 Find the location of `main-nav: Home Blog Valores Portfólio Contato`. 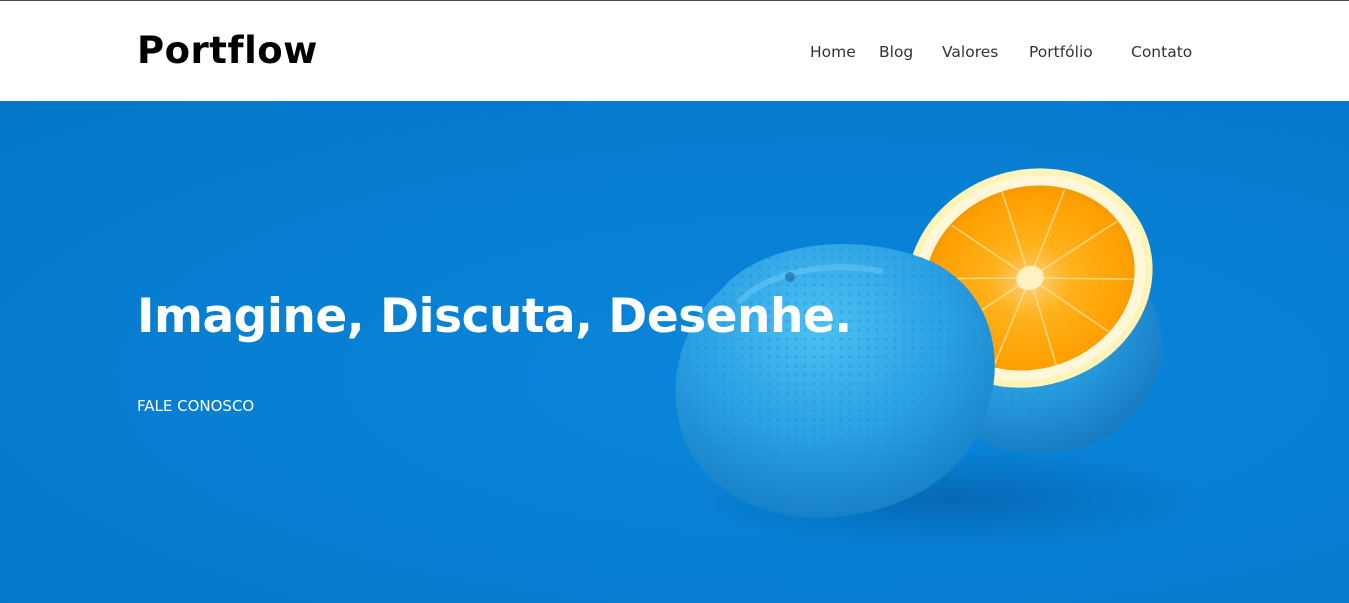

main-nav: Home Blog Valores Portfólio Contato is located at coordinates (674, 52).